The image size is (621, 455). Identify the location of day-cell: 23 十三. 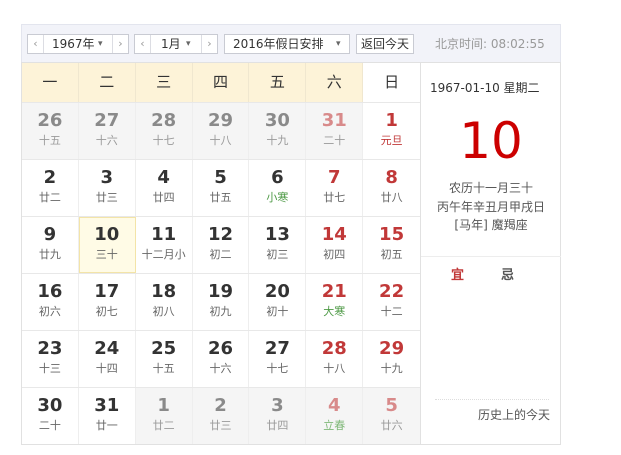
(50, 359).